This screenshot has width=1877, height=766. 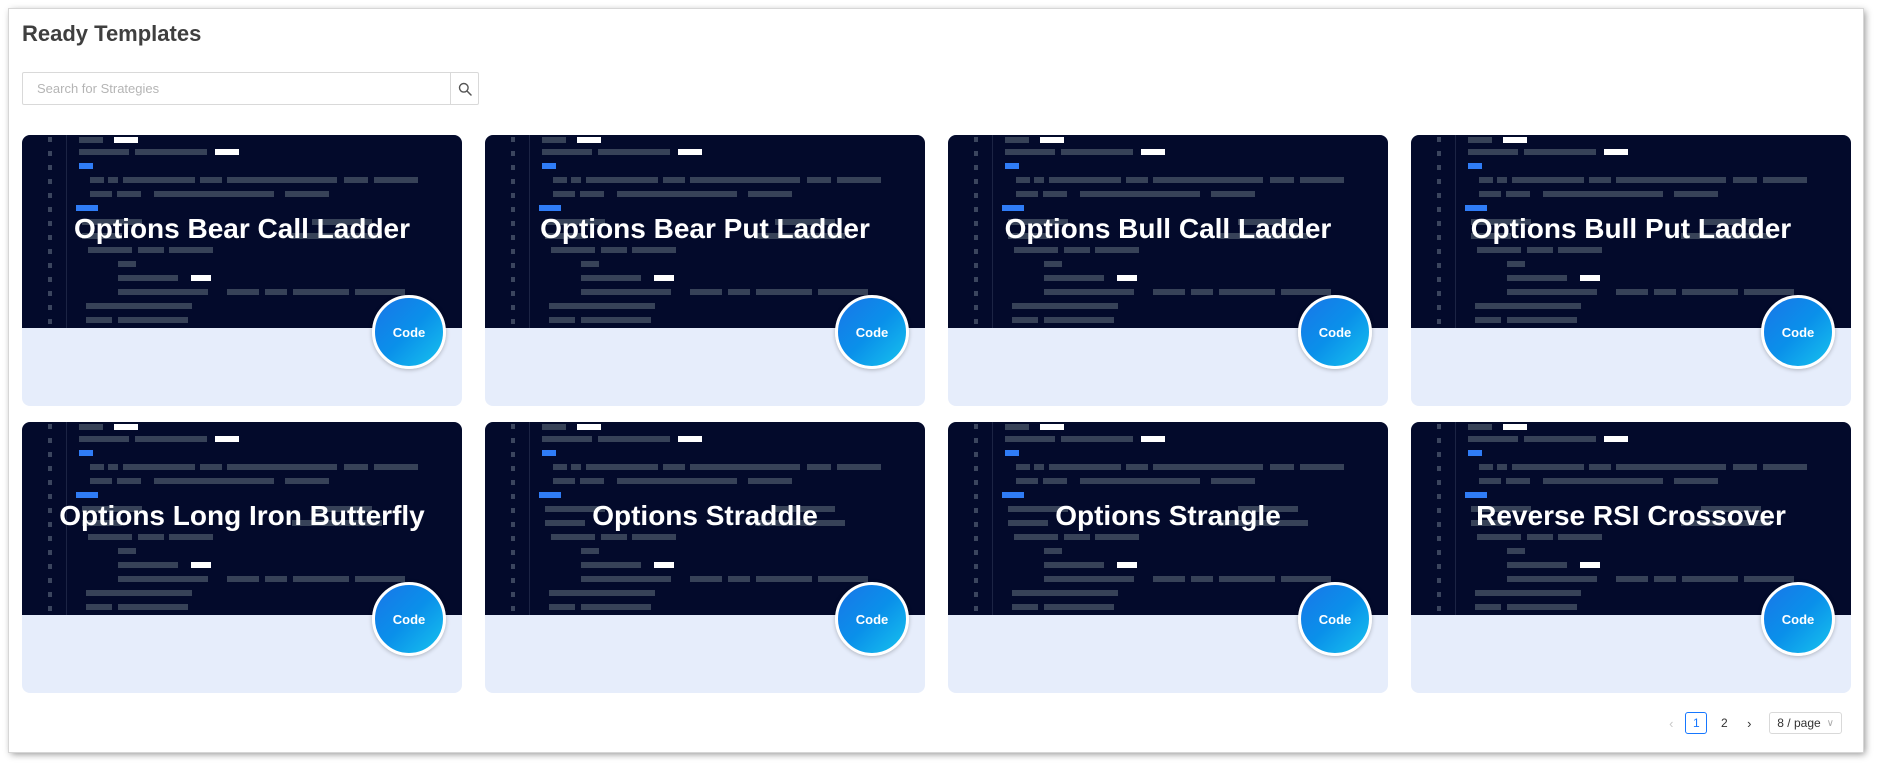 I want to click on chevron-left-icon: ‹, so click(x=1671, y=723).